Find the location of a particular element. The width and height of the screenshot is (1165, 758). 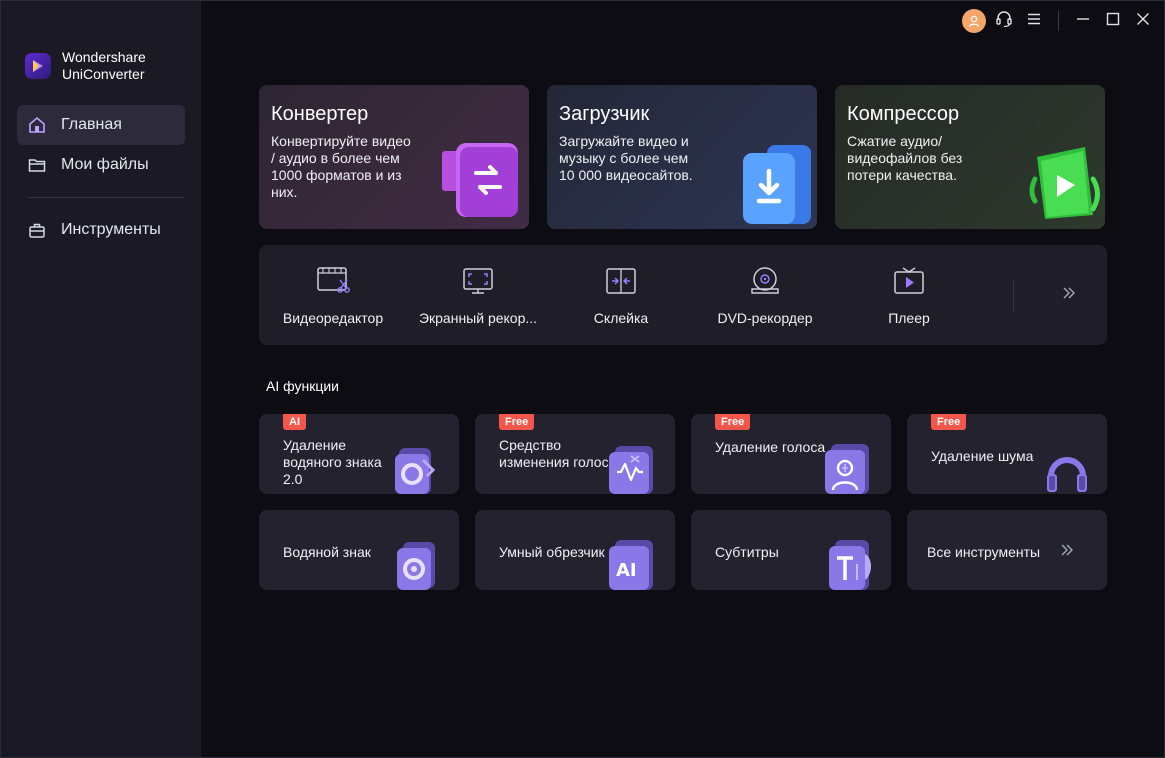

sidebar-item-label: Главная is located at coordinates (91, 124).